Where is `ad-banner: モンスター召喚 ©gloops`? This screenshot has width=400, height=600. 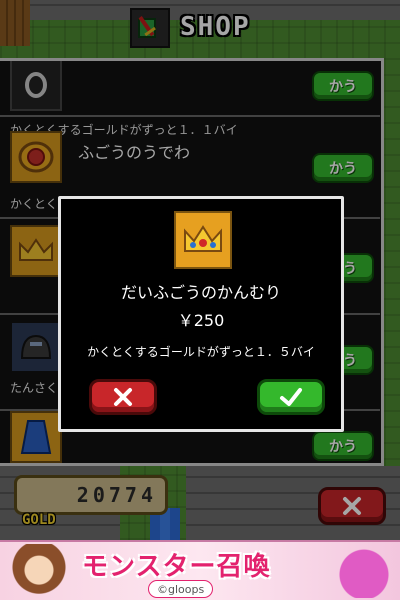
ad-banner: モンスター召喚 ©gloops is located at coordinates (200, 570).